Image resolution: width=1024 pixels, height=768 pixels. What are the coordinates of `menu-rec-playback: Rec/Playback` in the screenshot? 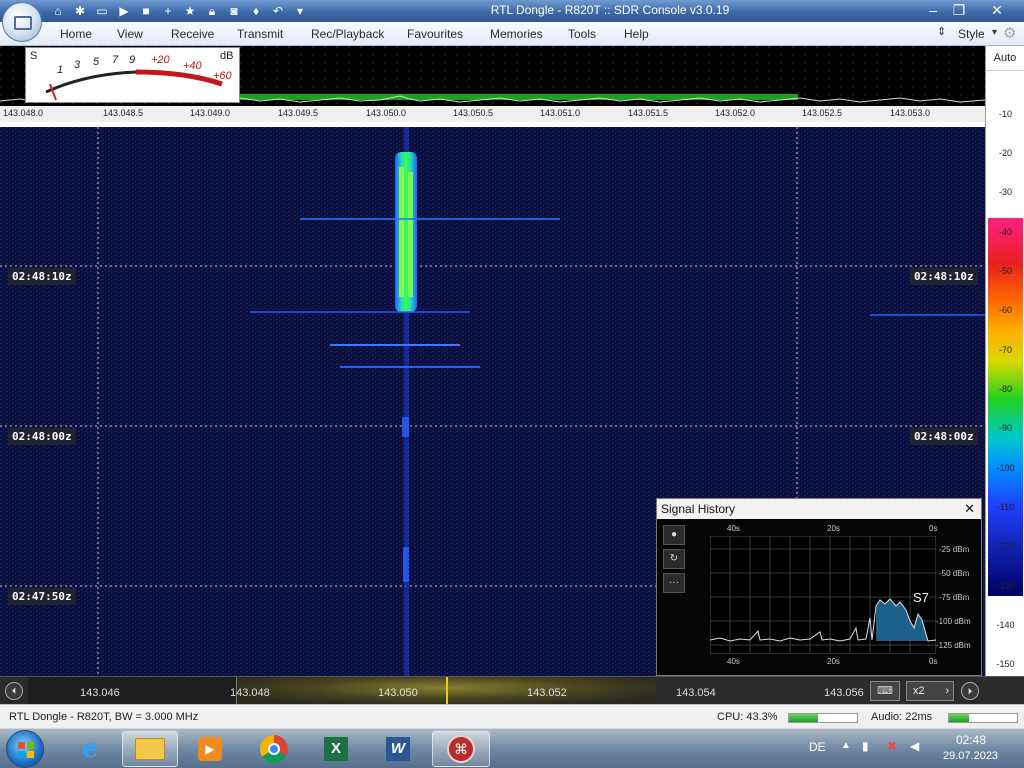 It's located at (347, 34).